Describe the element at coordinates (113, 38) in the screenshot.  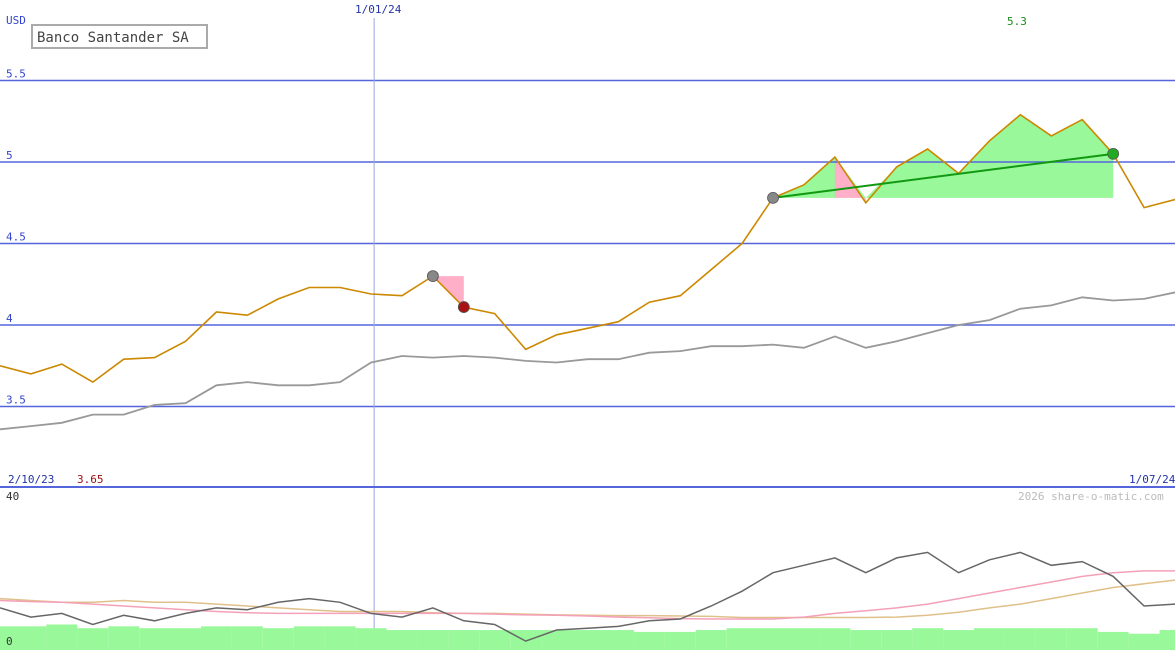
I see `chart-title-text: Banco Santander SA` at that location.